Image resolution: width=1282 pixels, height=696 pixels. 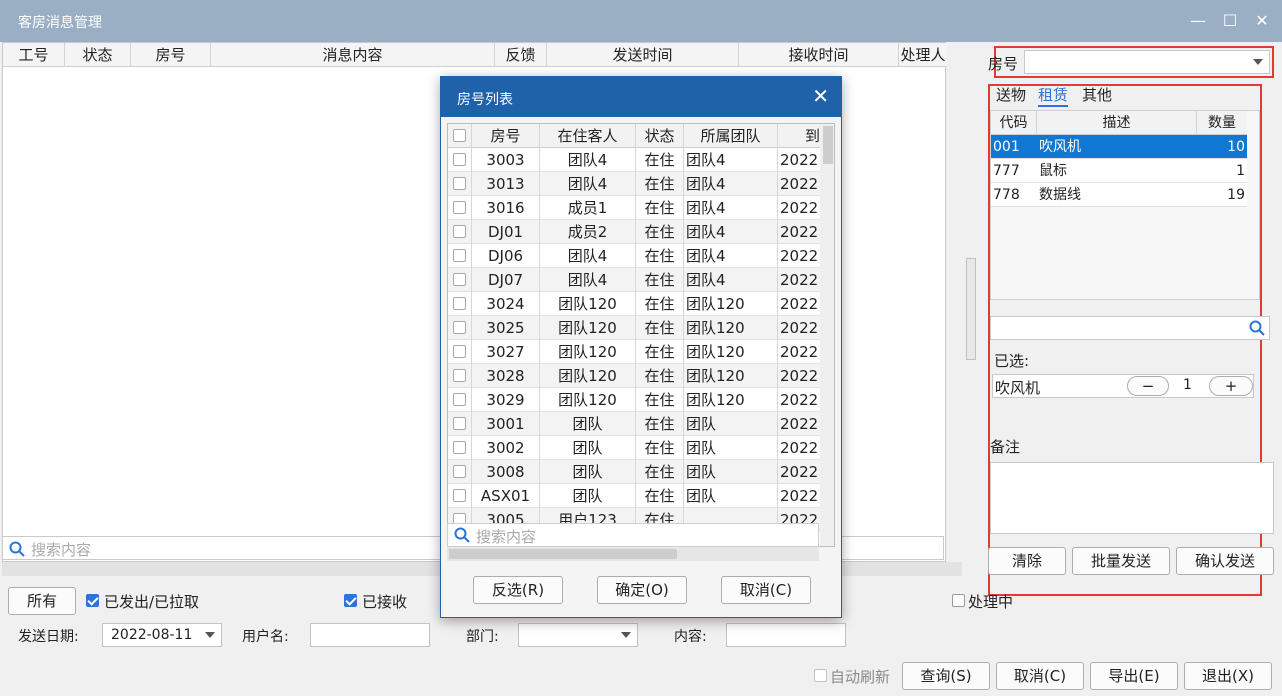 I want to click on table-row: 3028 团队120 在住 团队120 2022, so click(x=634, y=376).